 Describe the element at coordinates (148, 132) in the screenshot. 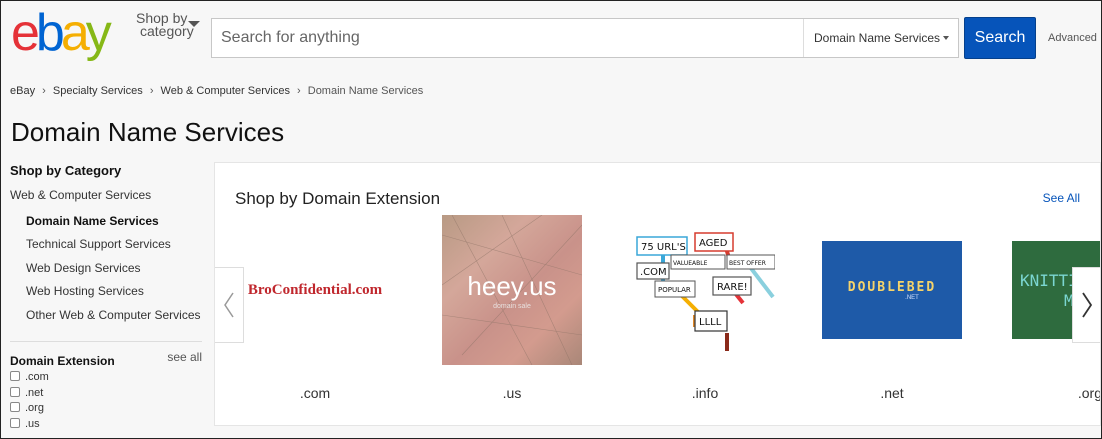

I see `page-title: Domain Name Services` at that location.